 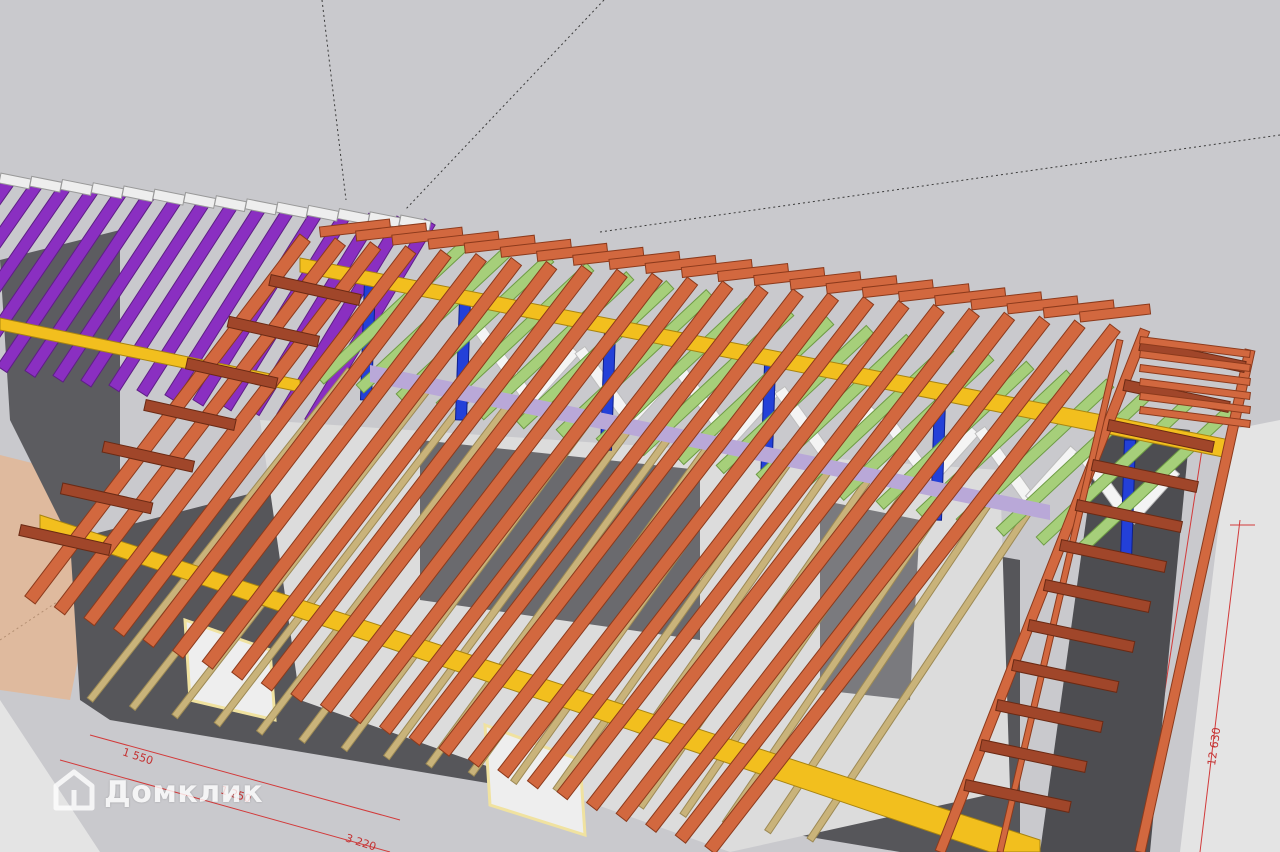 I want to click on brand-watermark: Домклик, so click(x=157, y=792).